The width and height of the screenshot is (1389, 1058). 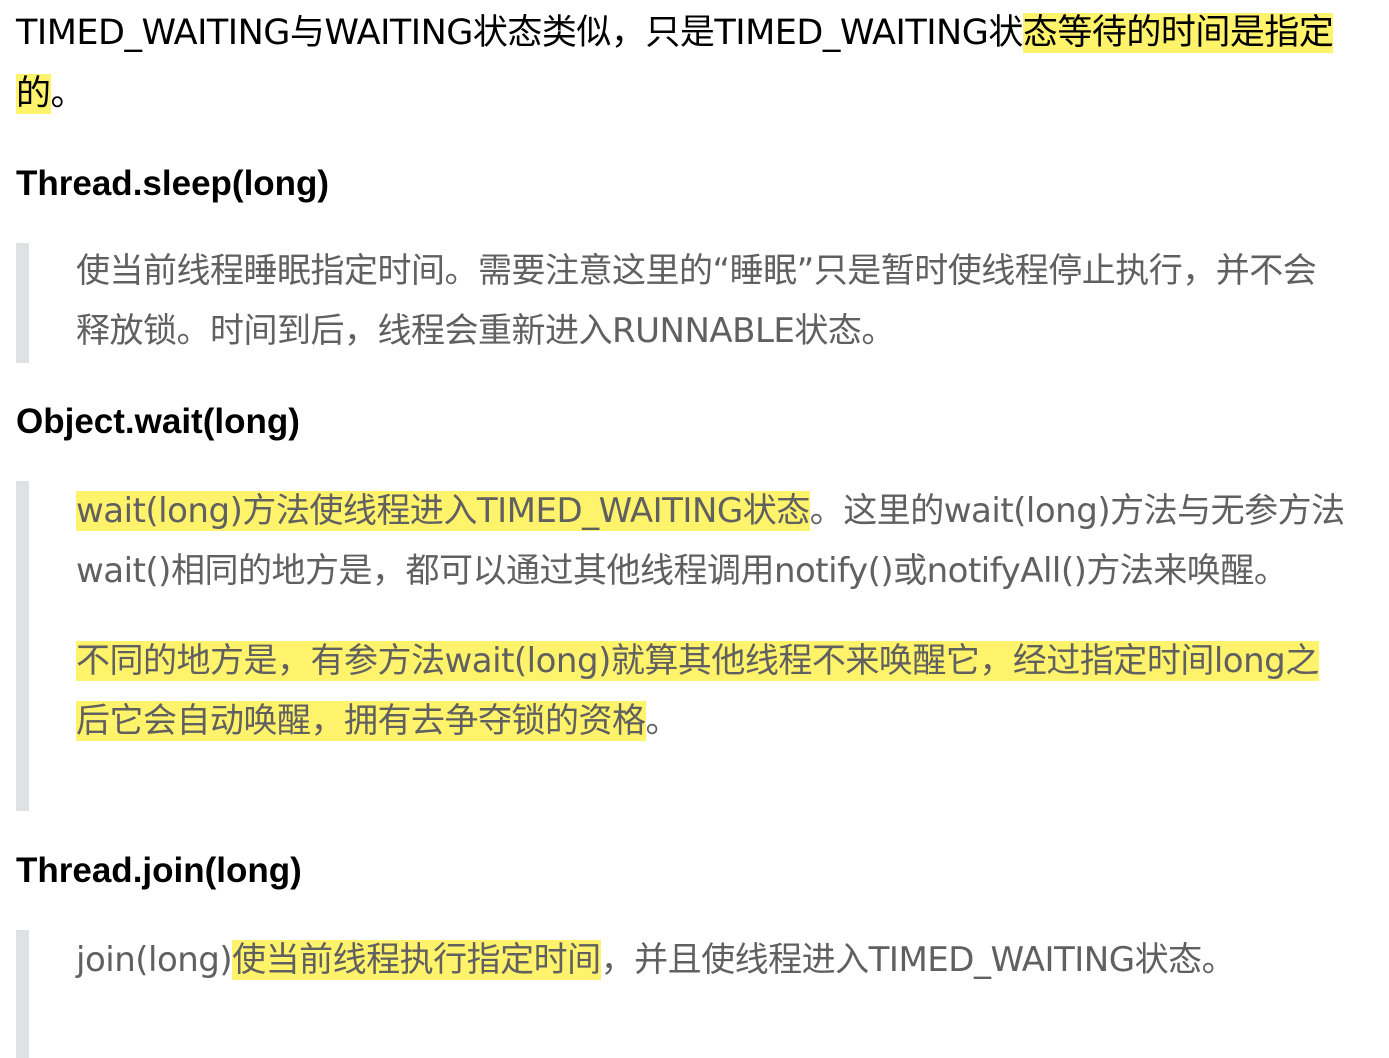 I want to click on intro-text-end: 。, so click(x=68, y=94).